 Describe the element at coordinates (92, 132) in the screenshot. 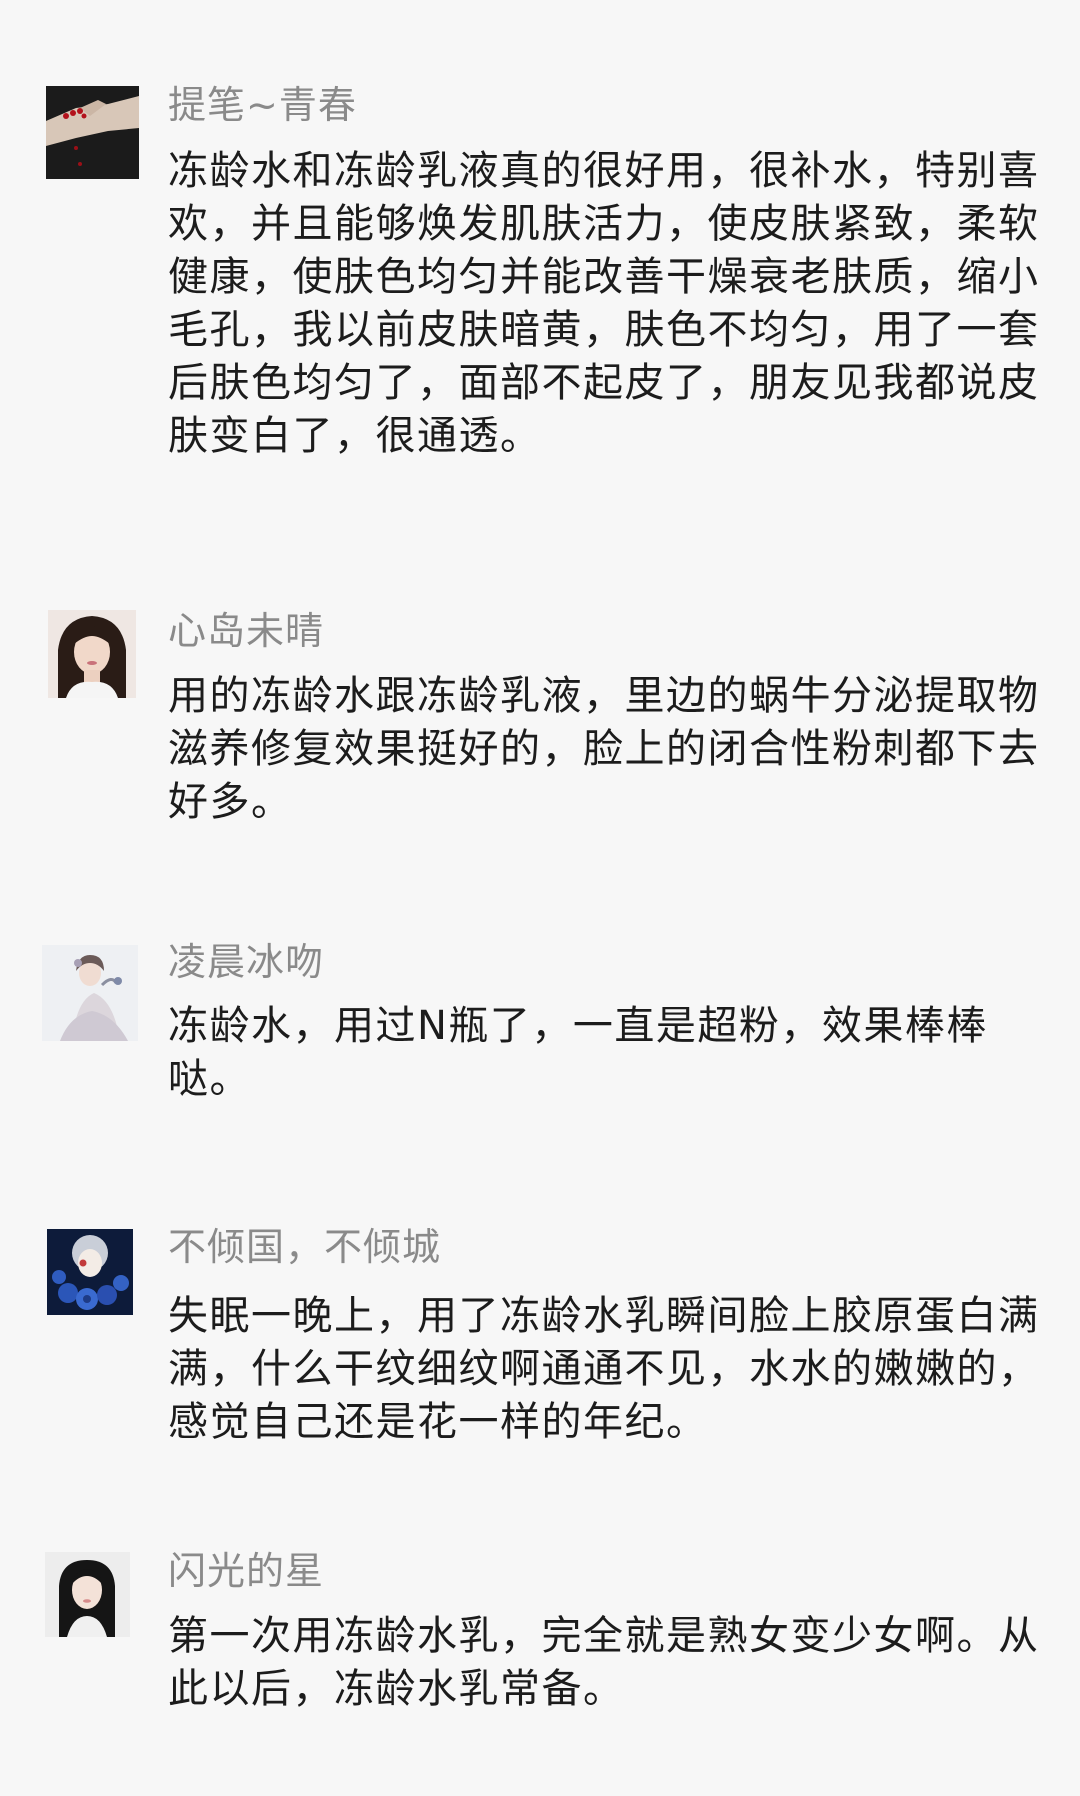

I see `hand-with-red-nails-icon` at that location.